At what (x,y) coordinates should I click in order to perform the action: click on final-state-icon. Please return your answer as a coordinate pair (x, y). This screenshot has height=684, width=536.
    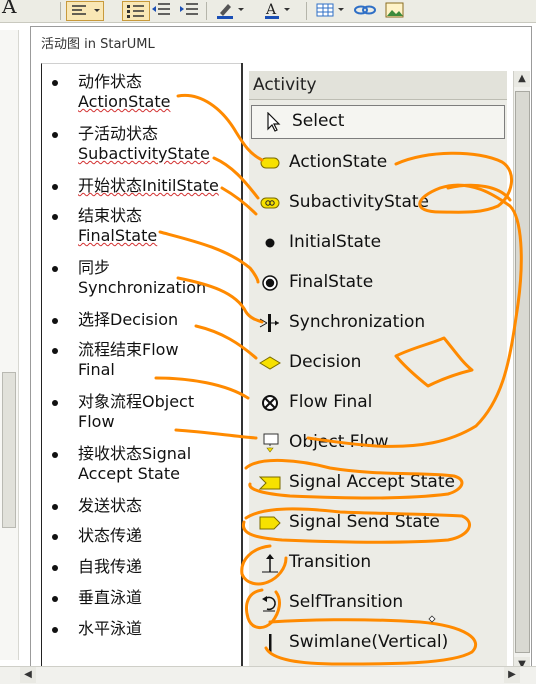
    Looking at the image, I should click on (270, 283).